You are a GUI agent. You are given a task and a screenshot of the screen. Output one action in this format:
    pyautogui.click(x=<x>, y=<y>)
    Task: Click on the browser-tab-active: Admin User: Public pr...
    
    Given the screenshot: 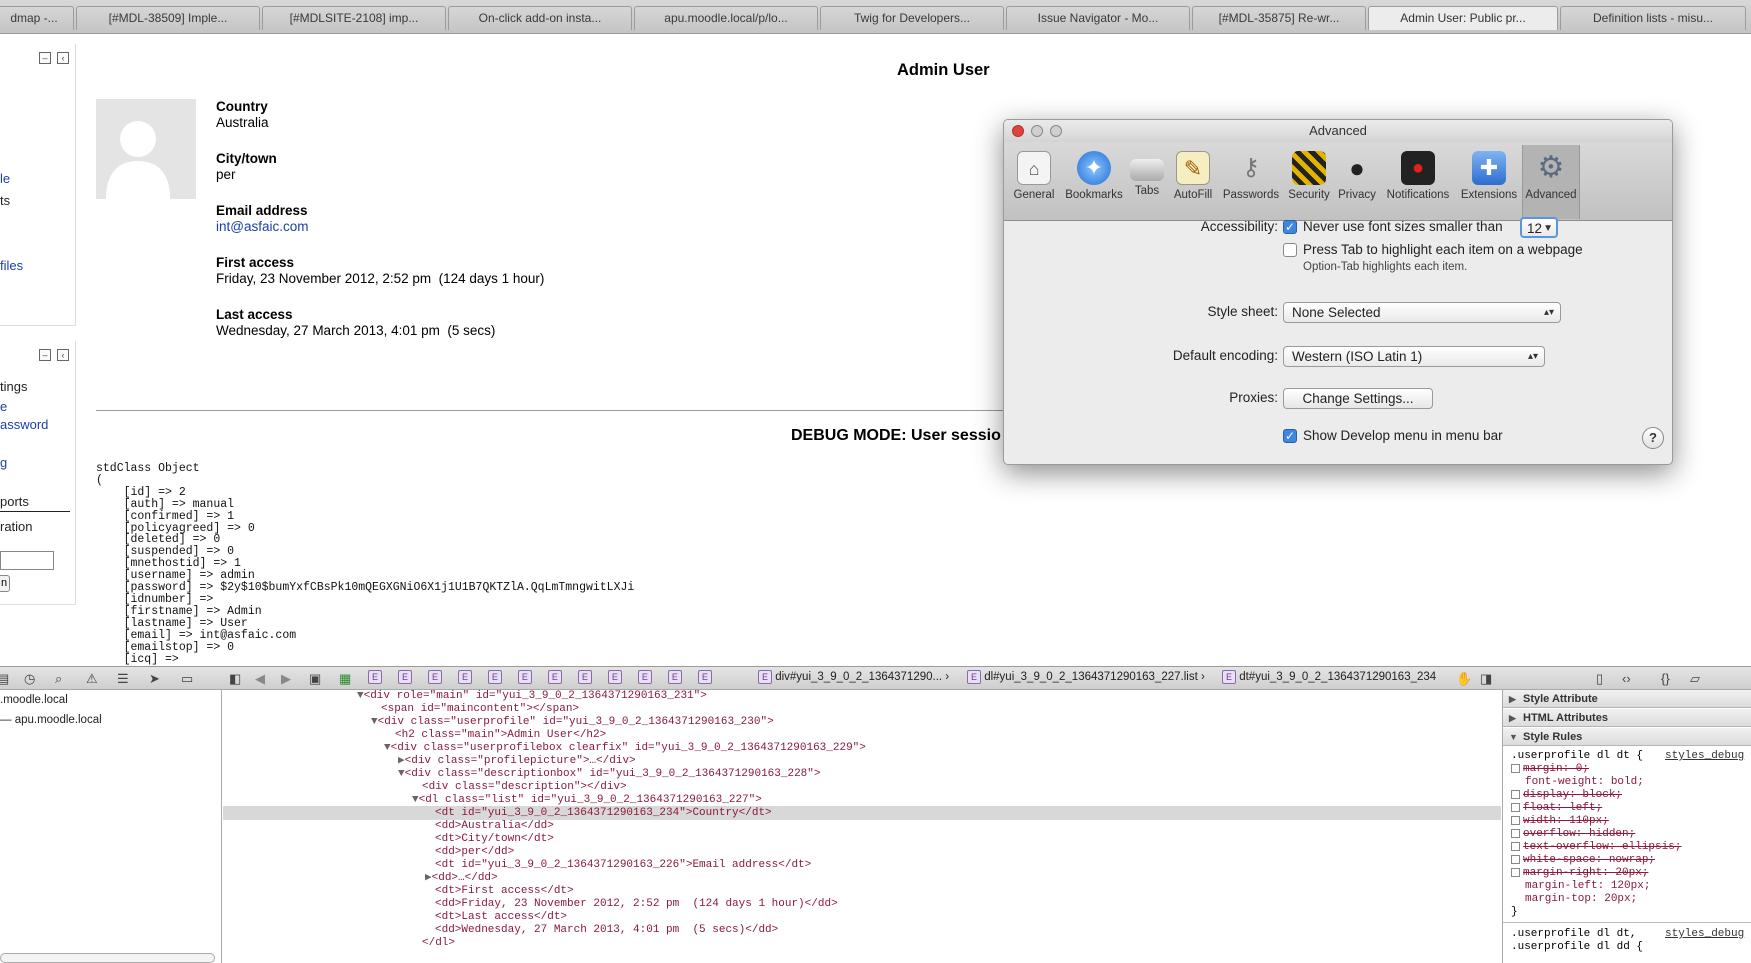 What is the action you would take?
    pyautogui.click(x=1463, y=18)
    